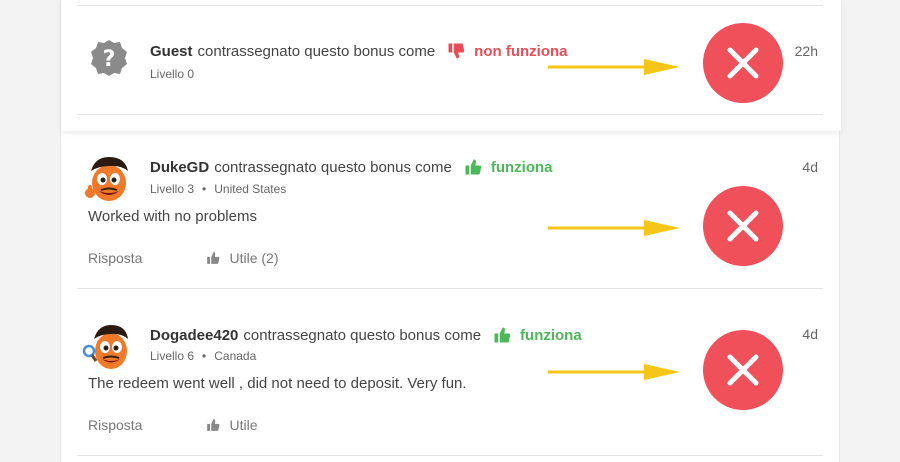 The image size is (900, 462). Describe the element at coordinates (521, 51) in the screenshot. I see `verdict-label: non funziona` at that location.